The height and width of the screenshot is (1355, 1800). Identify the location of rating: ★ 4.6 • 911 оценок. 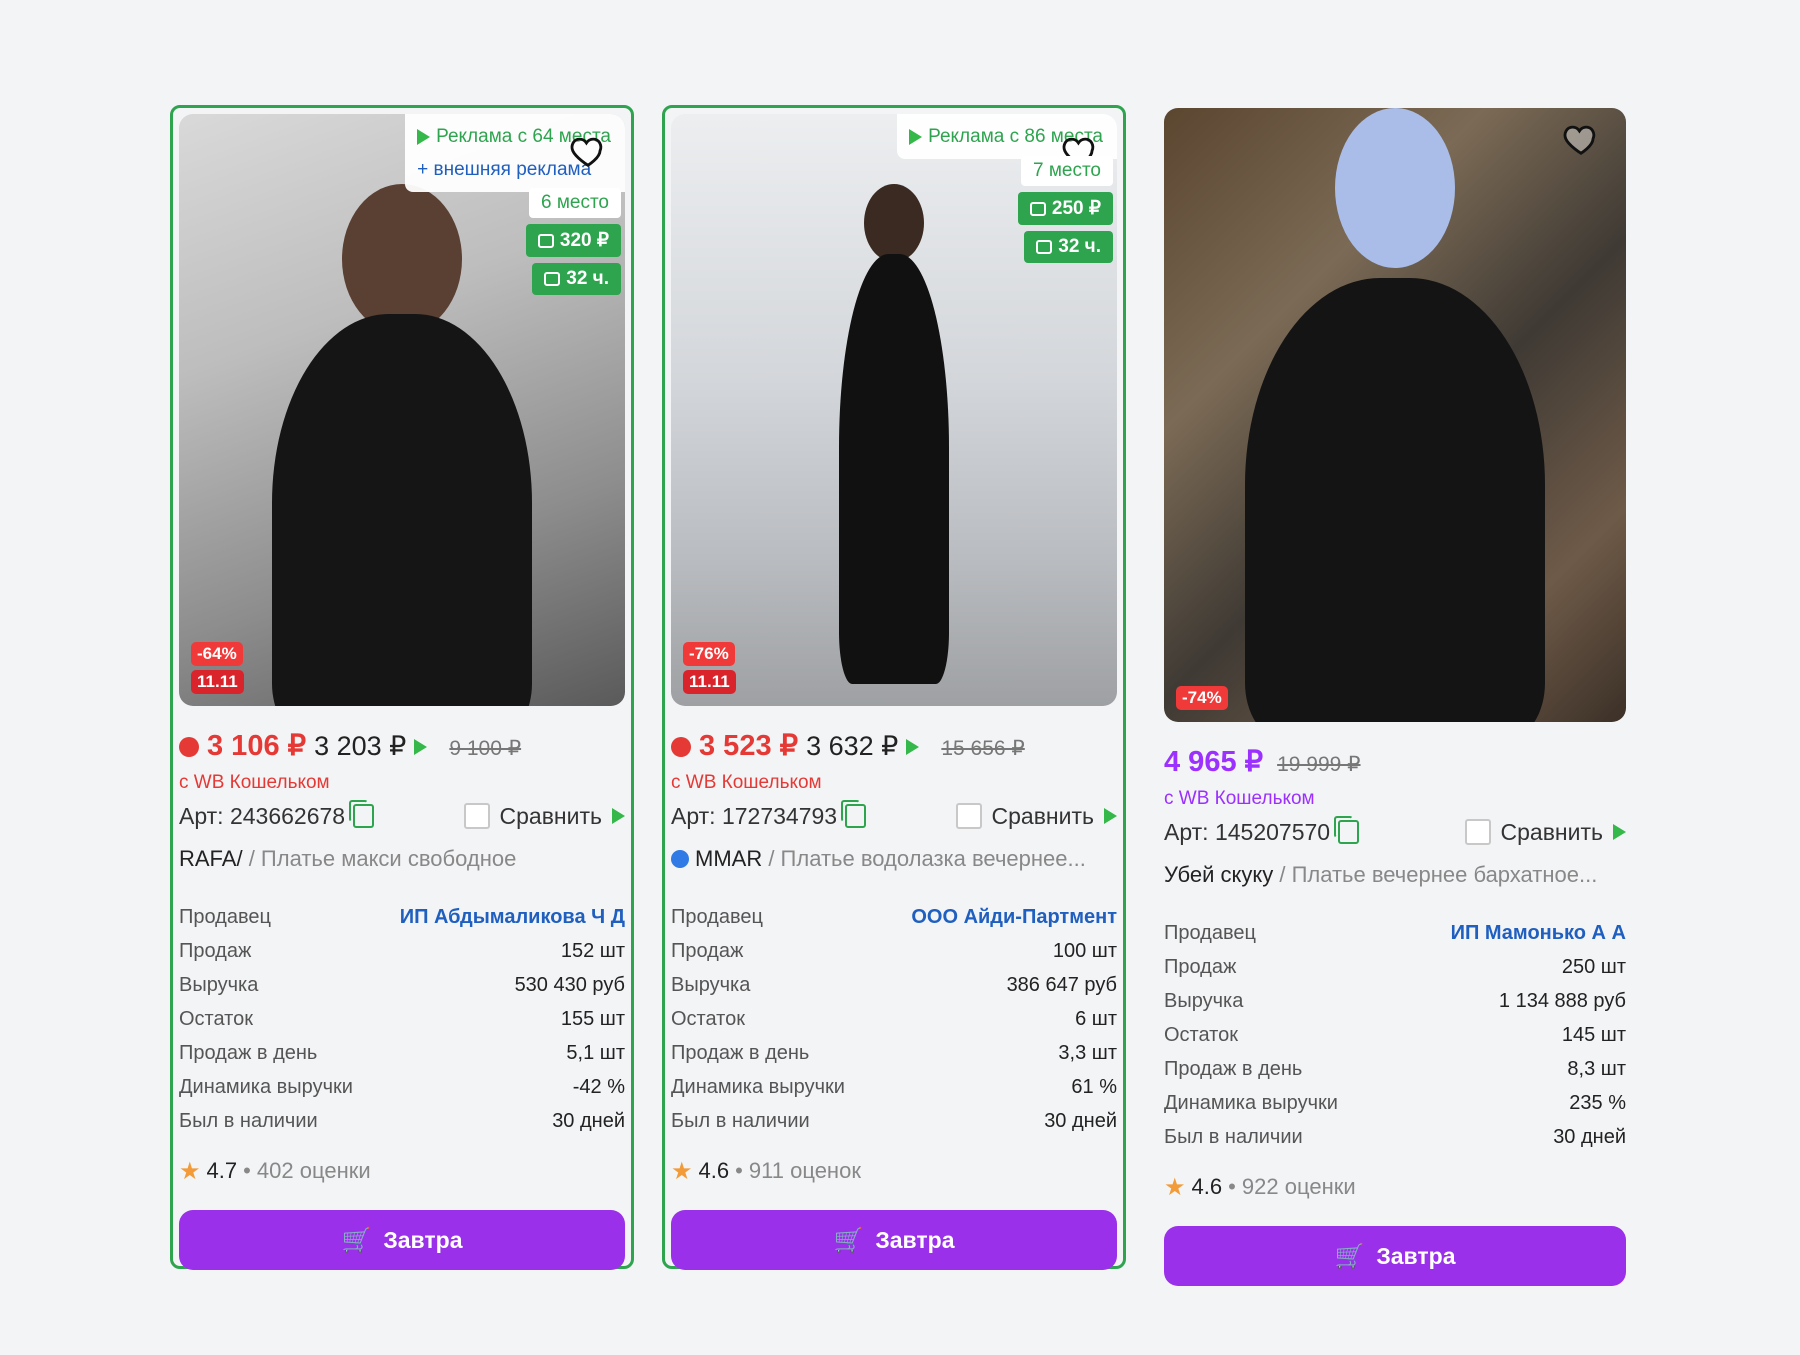
(894, 1171).